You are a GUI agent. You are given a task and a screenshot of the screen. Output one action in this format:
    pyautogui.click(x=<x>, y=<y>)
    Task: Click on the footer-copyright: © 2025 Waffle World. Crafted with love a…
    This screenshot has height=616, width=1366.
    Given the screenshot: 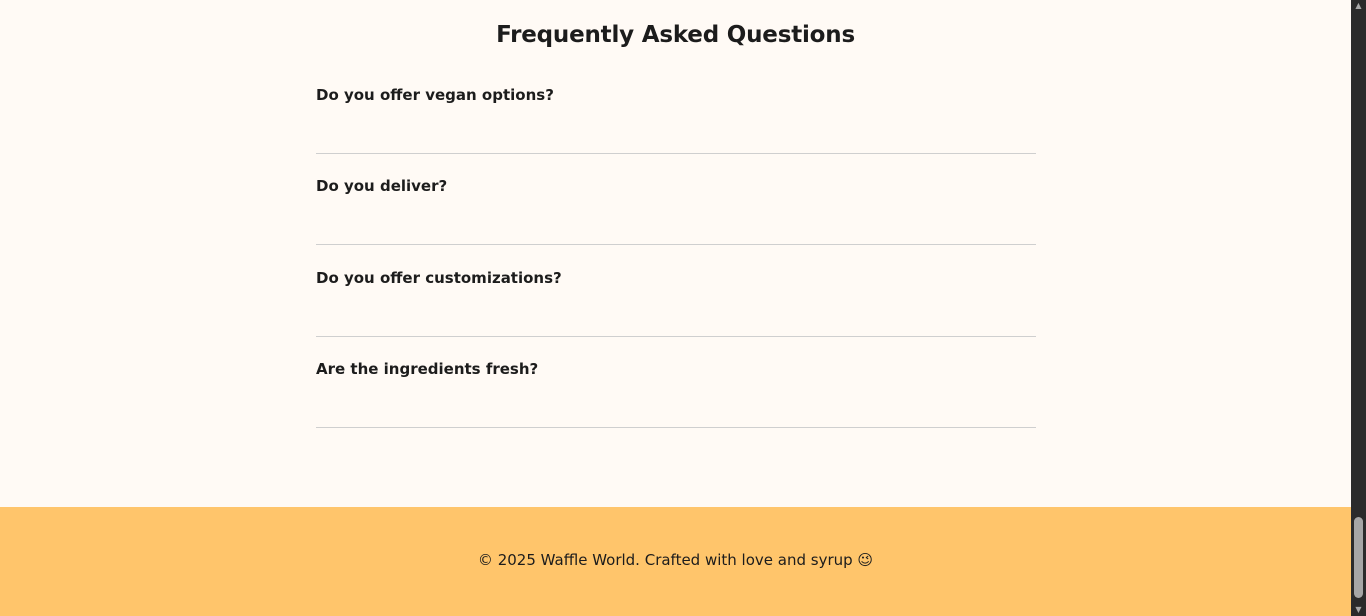 What is the action you would take?
    pyautogui.click(x=675, y=560)
    